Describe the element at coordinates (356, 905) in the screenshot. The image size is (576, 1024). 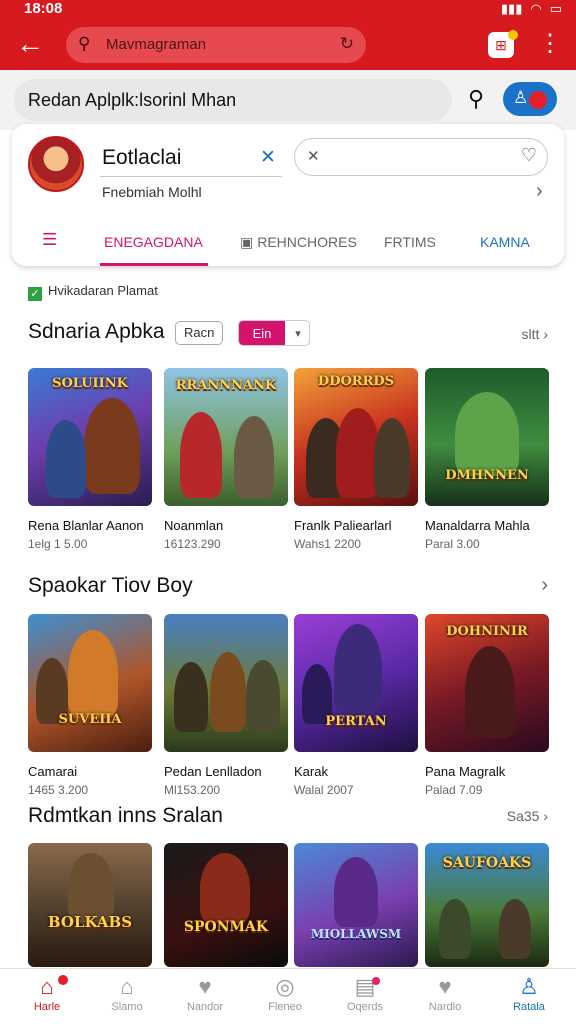
I see `game-card: MIOLLAWSM` at that location.